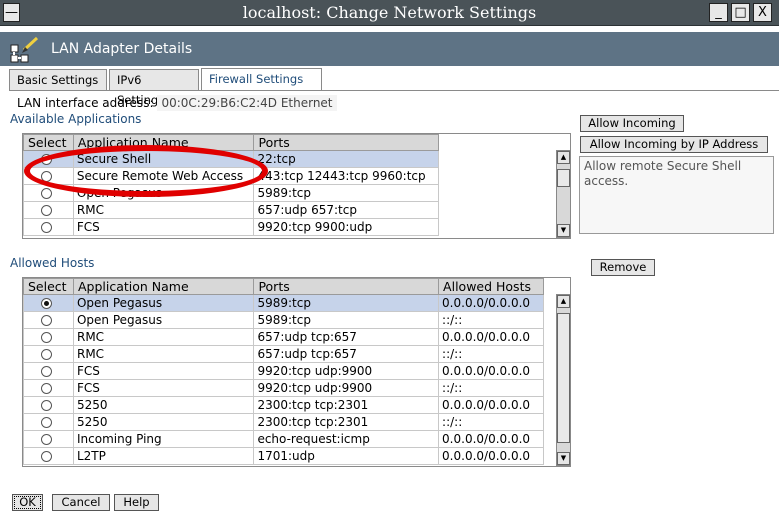 This screenshot has height=523, width=779. I want to click on help-button: Help, so click(136, 502).